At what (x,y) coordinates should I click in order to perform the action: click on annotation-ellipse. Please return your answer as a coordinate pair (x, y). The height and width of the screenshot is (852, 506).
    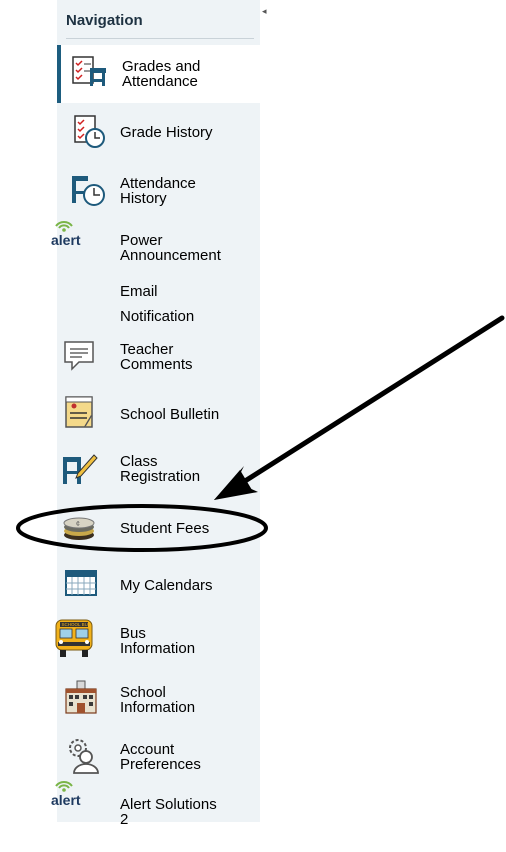
    Looking at the image, I should click on (142, 528).